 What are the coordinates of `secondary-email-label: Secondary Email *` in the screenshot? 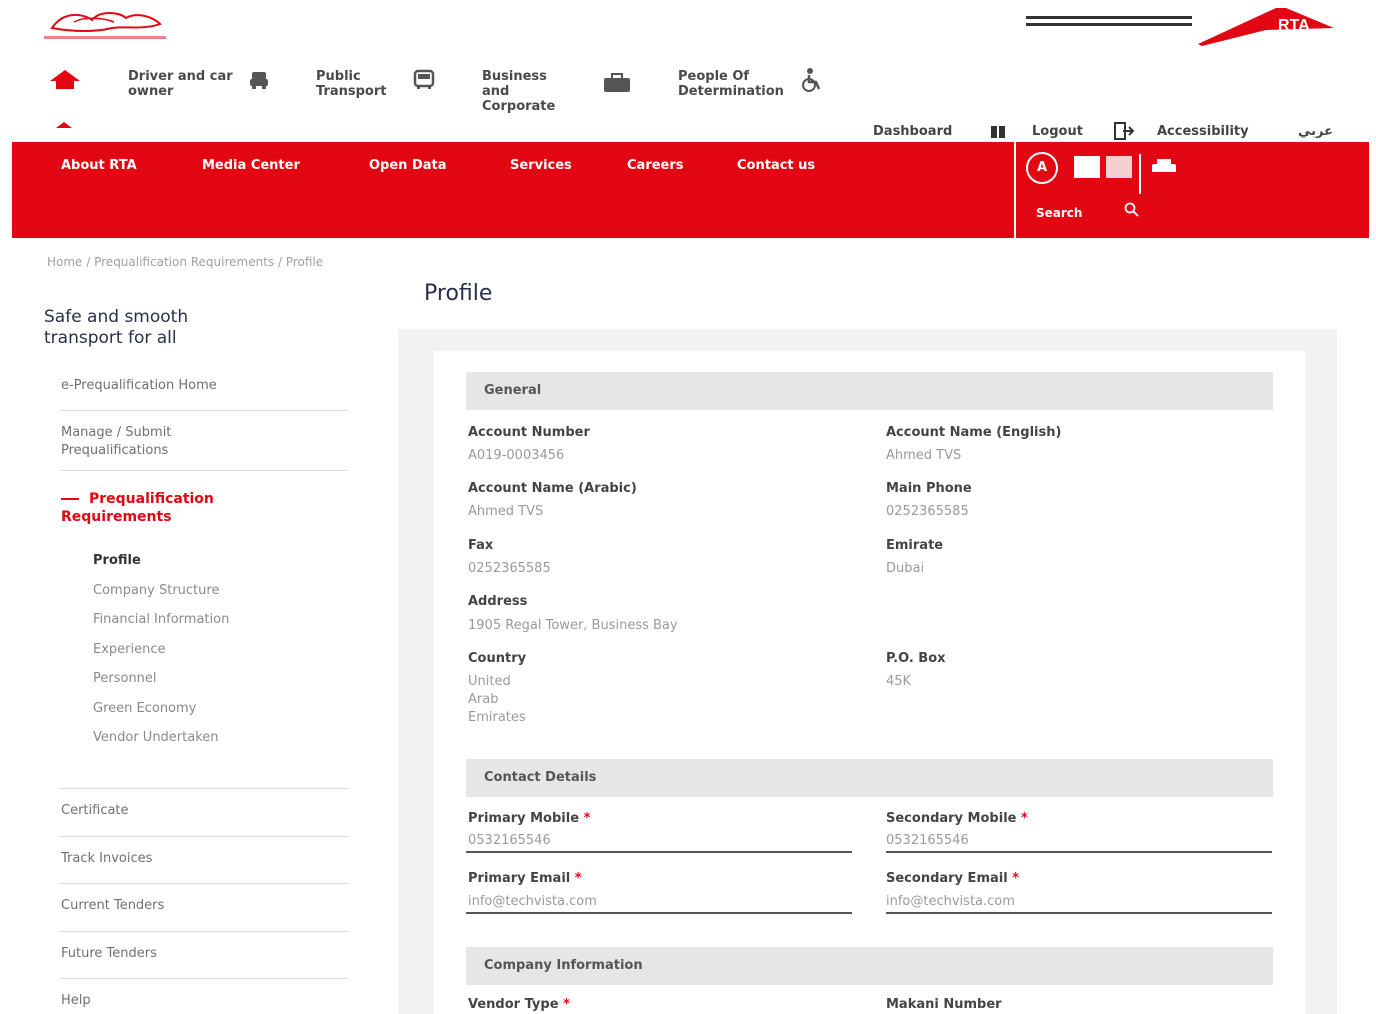 It's located at (952, 878).